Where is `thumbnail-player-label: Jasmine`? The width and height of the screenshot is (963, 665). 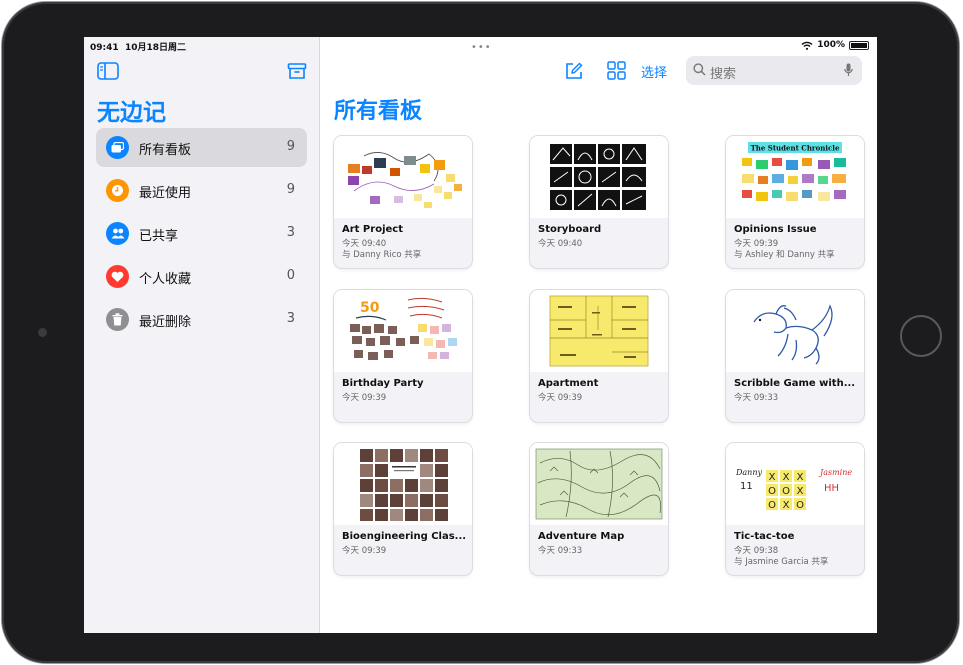
thumbnail-player-label: Jasmine is located at coordinates (835, 472).